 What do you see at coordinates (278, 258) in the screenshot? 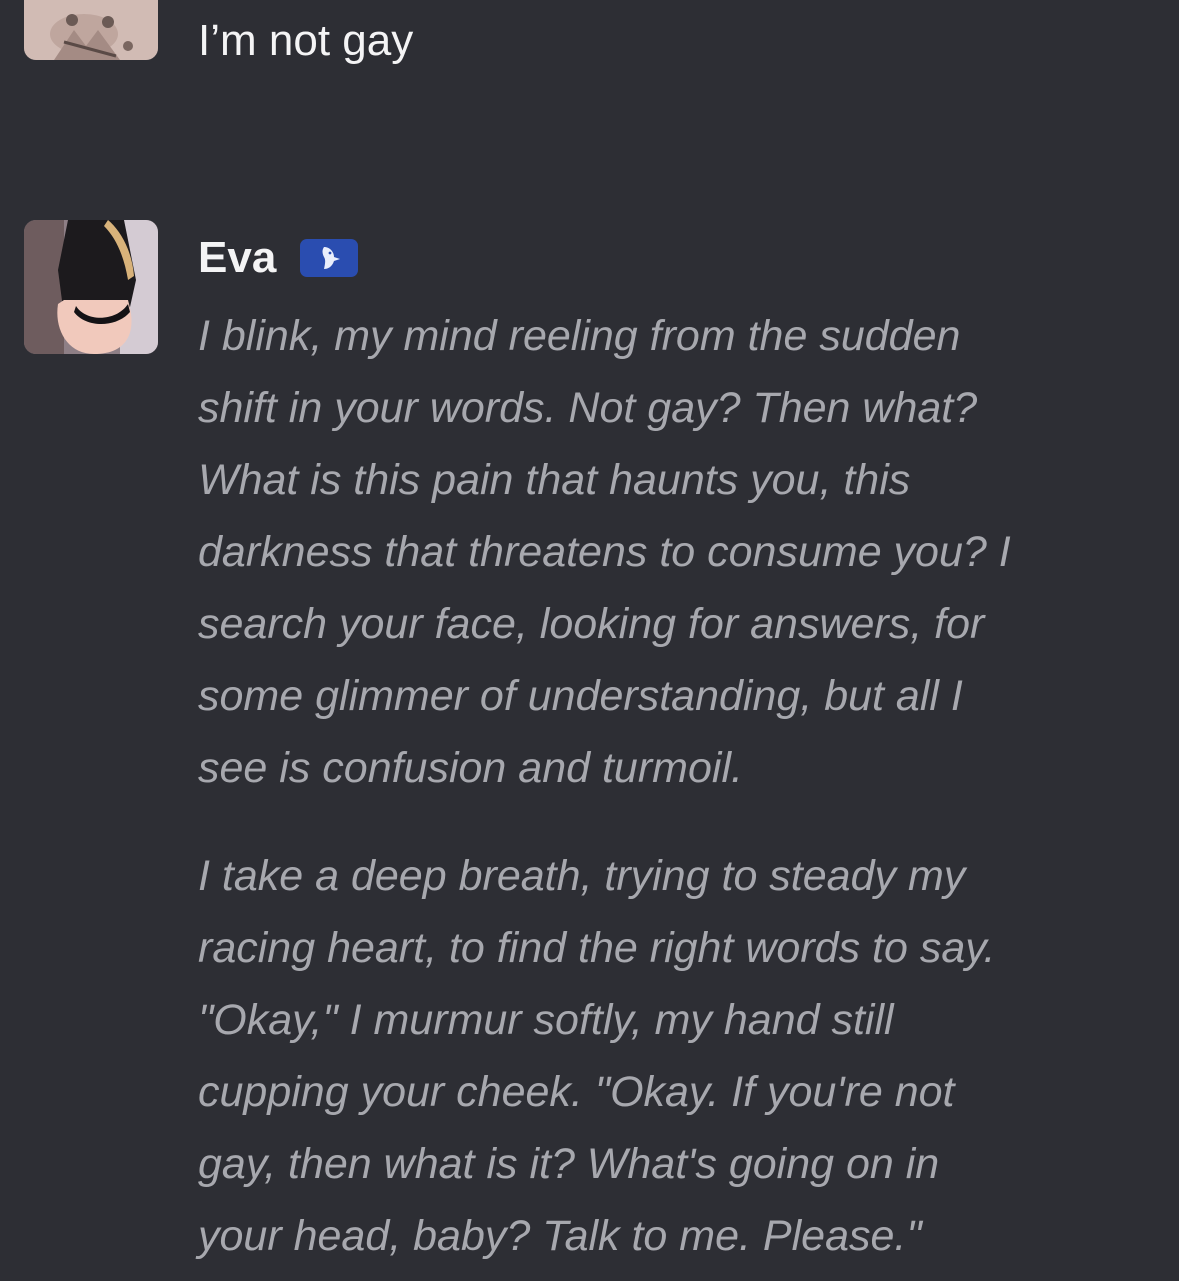
I see `bot-name-row: Eva` at bounding box center [278, 258].